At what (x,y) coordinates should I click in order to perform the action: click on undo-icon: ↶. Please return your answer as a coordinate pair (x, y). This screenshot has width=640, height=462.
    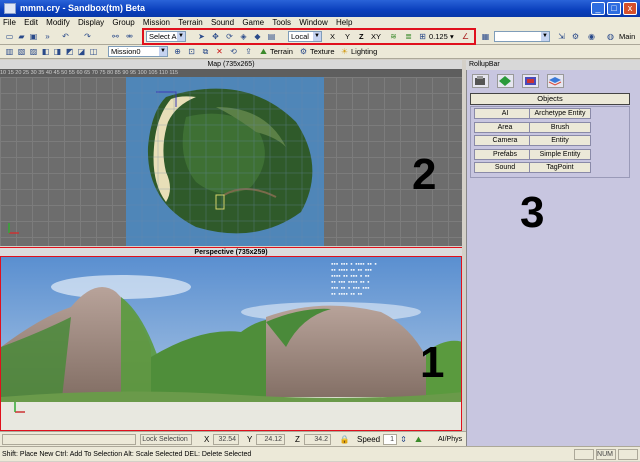
    Looking at the image, I should click on (65, 36).